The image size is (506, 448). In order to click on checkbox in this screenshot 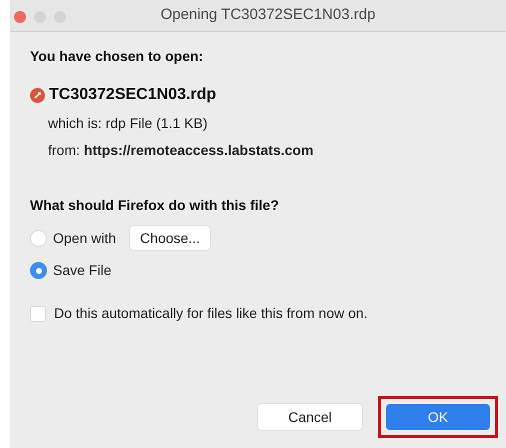, I will do `click(38, 314)`.